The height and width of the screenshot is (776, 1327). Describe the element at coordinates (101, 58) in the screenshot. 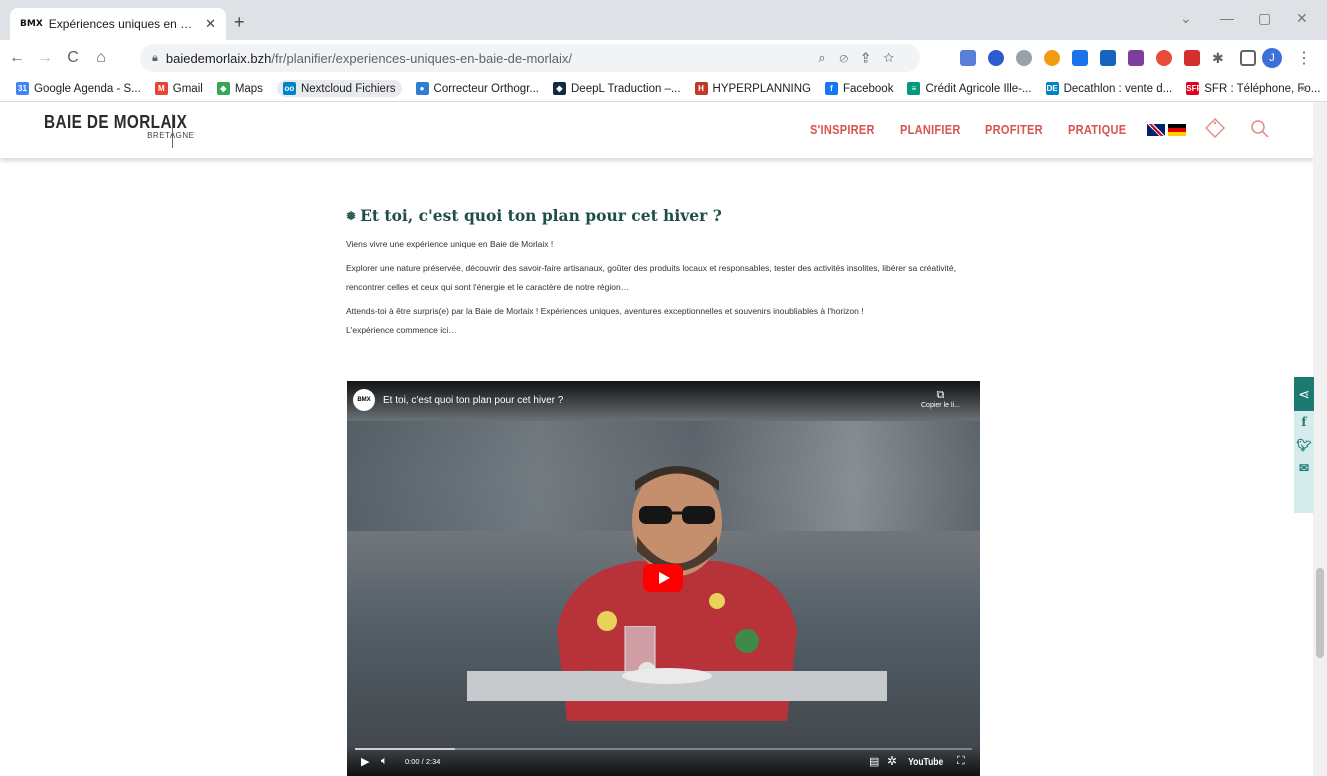

I see `home-icon: ⌂` at that location.